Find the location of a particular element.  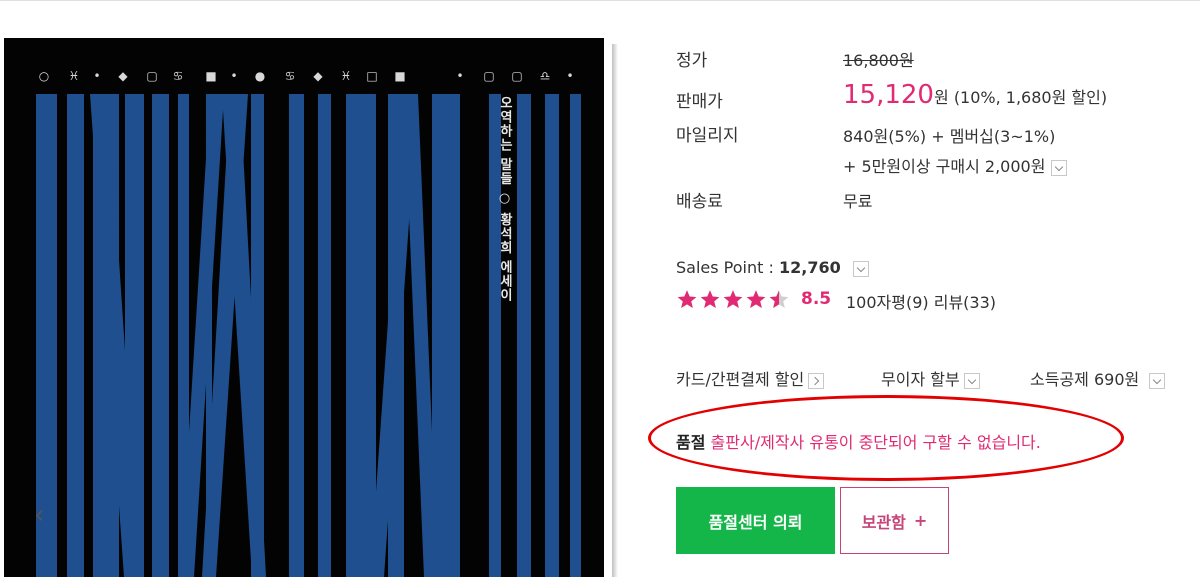

cover-shadow is located at coordinates (615, 310).